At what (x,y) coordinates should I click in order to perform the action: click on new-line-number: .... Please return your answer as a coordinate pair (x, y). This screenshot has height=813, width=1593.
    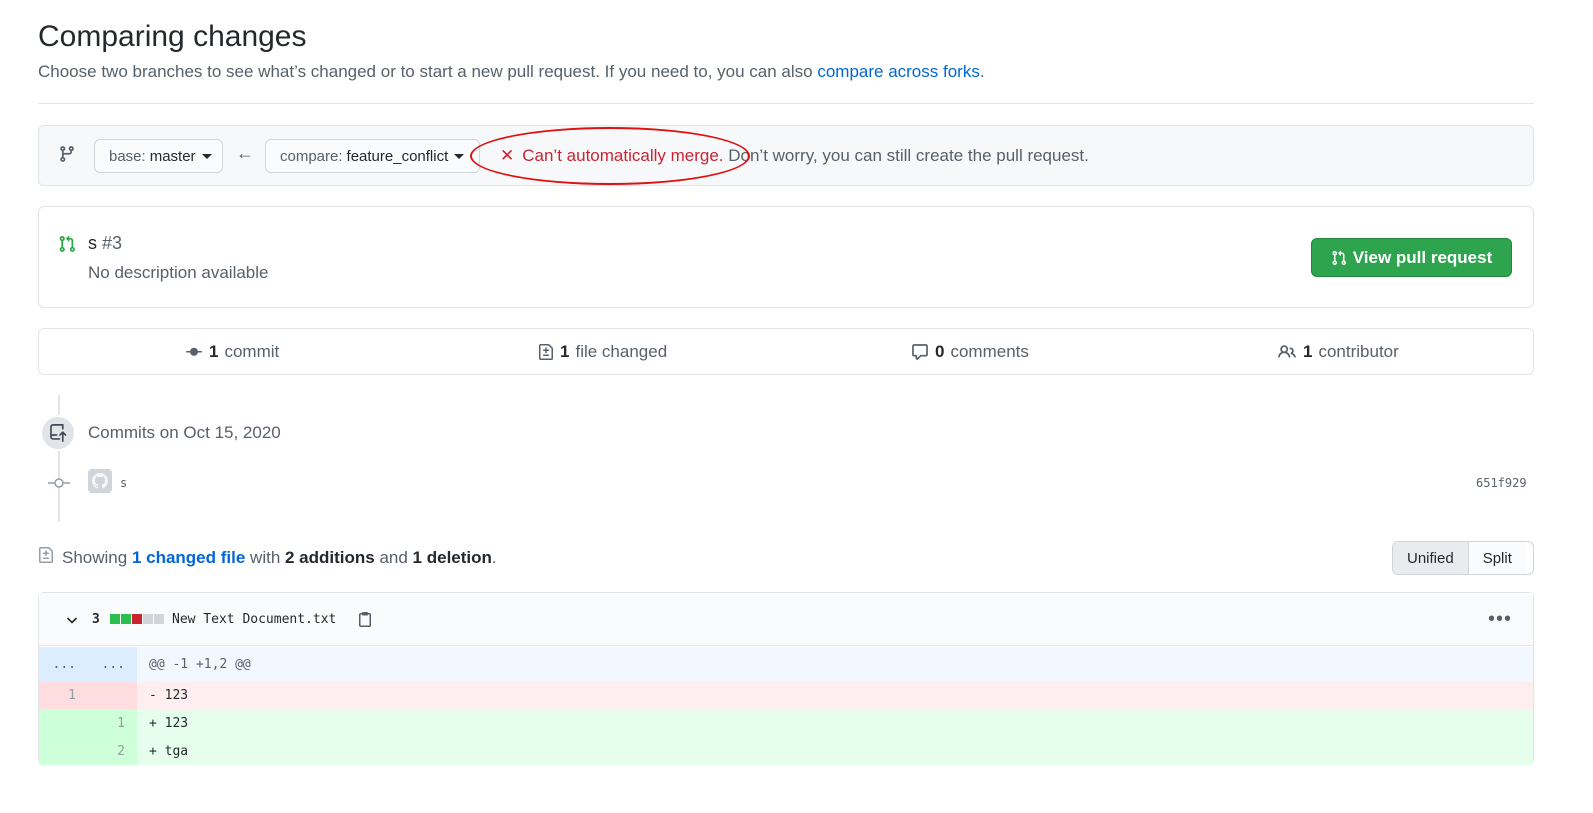
    Looking at the image, I should click on (112, 664).